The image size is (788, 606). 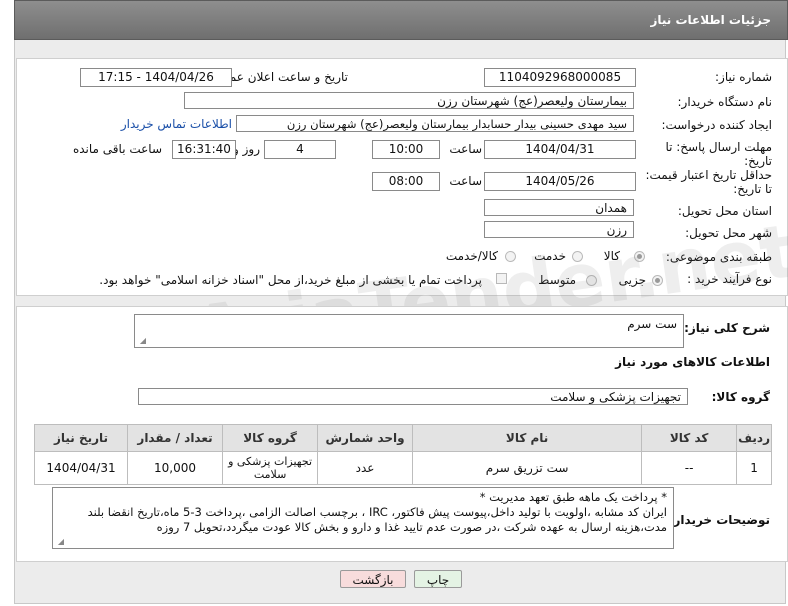 I want to click on cell-row: 1, so click(x=754, y=468).